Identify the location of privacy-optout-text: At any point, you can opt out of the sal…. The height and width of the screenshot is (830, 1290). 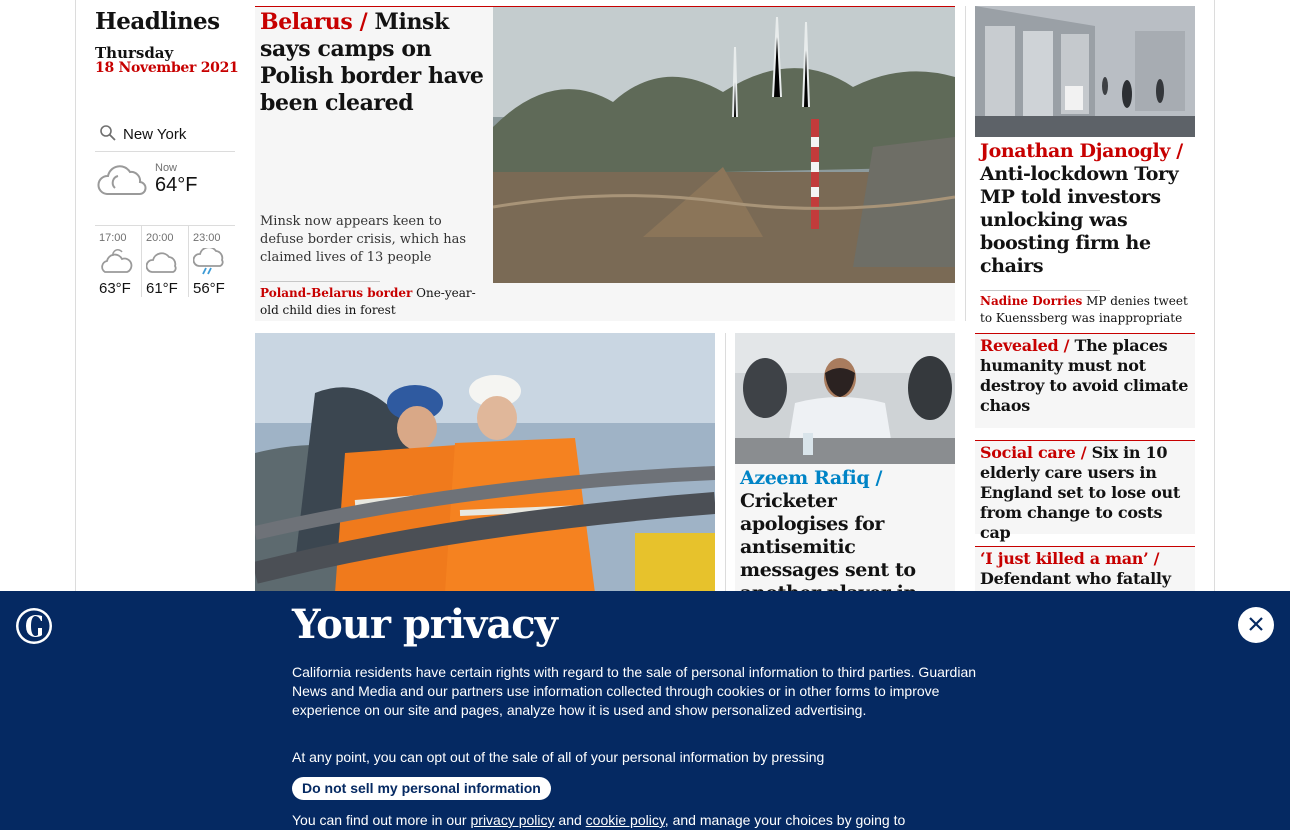
(558, 757).